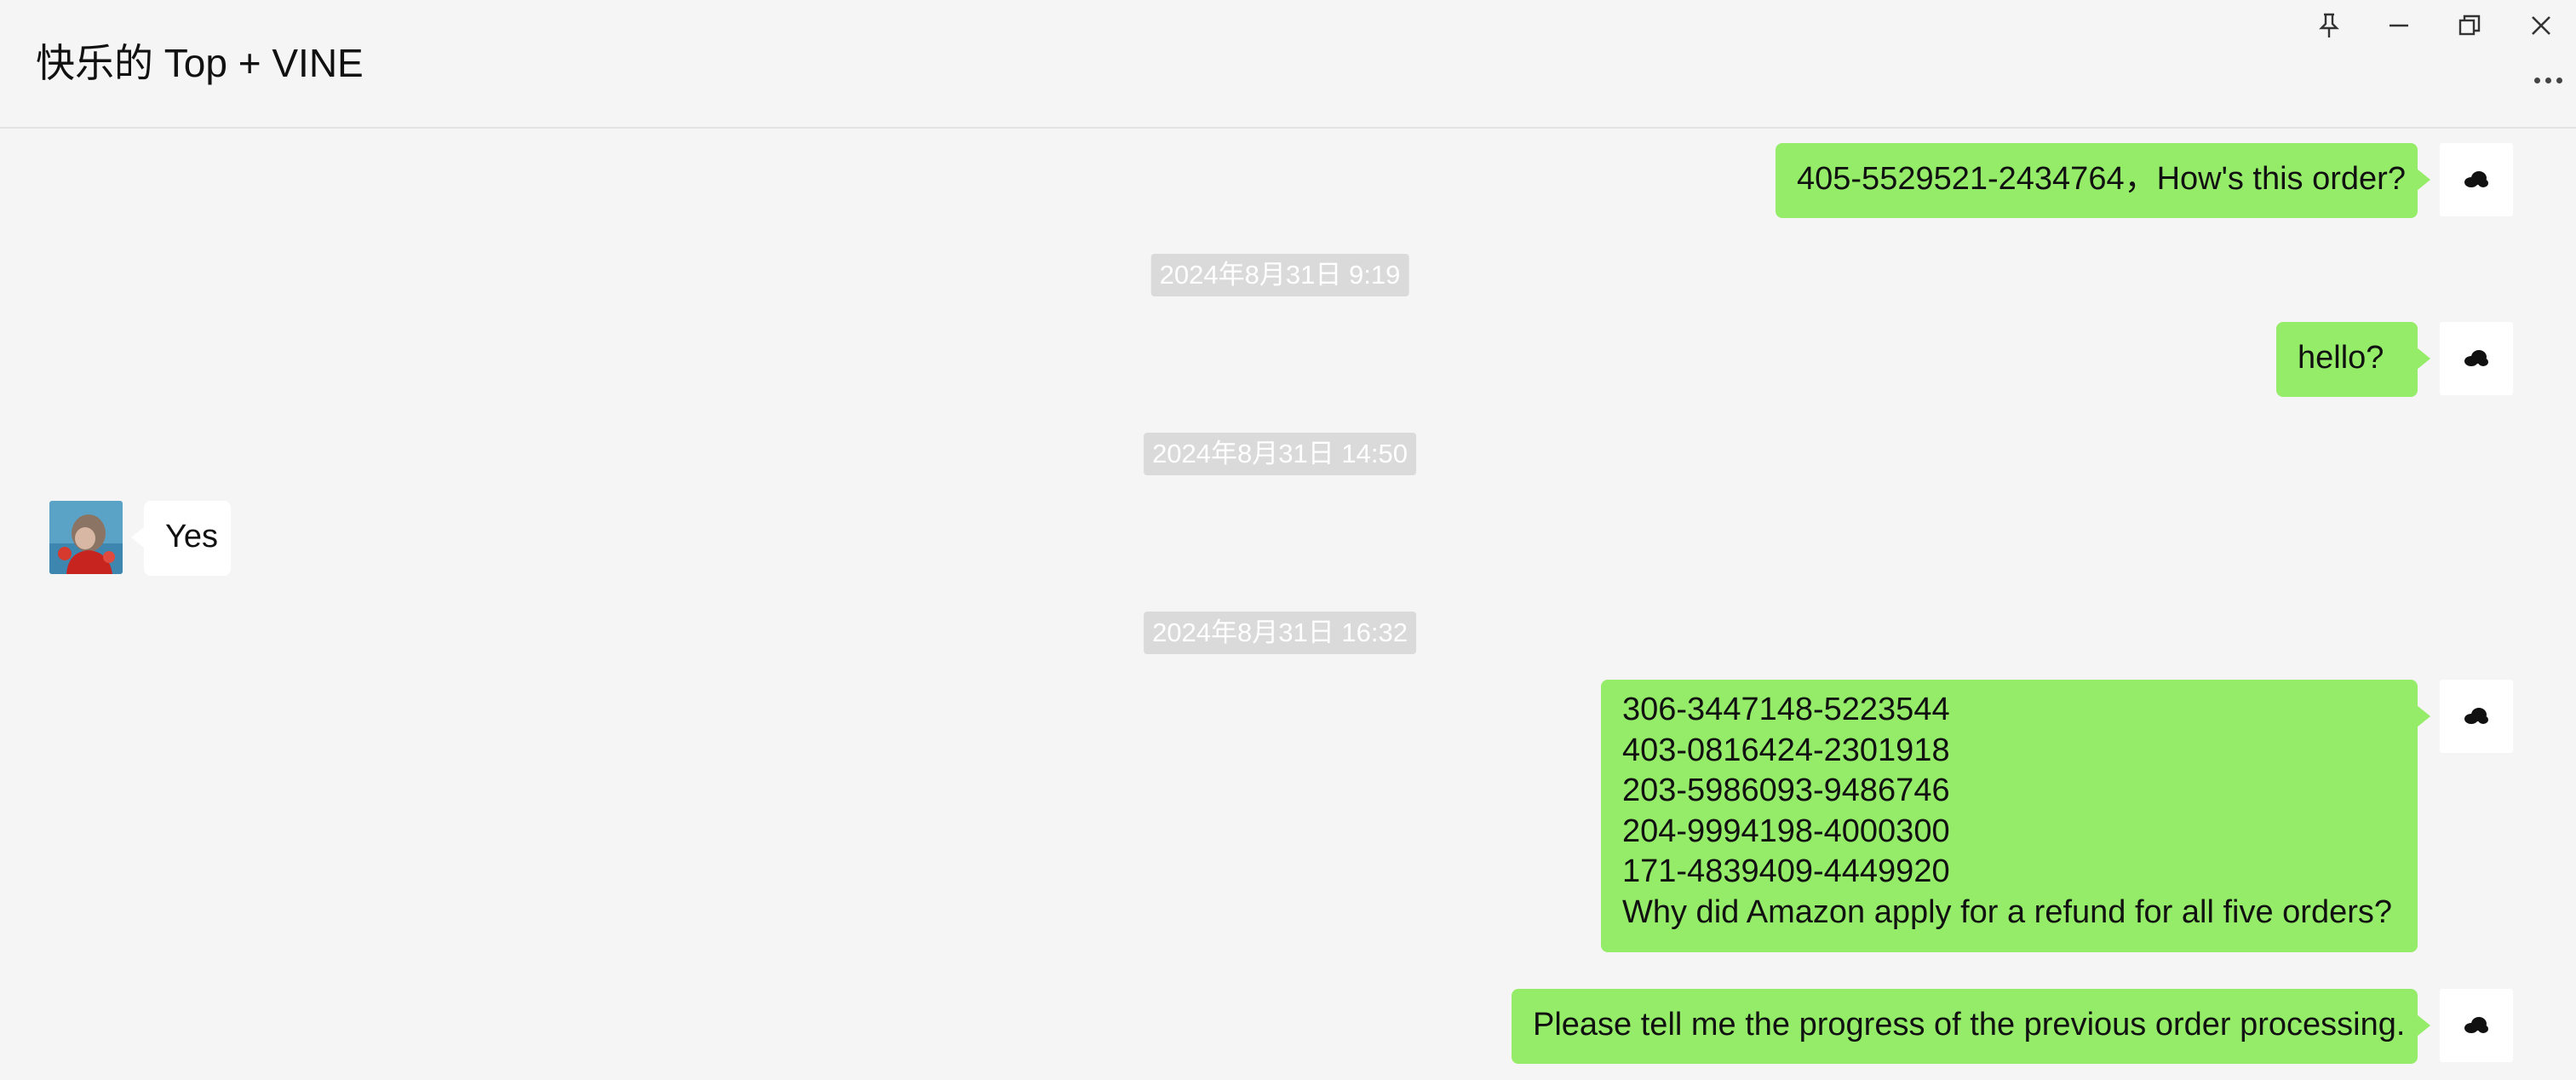 This screenshot has height=1080, width=2576. Describe the element at coordinates (2541, 26) in the screenshot. I see `close-icon` at that location.